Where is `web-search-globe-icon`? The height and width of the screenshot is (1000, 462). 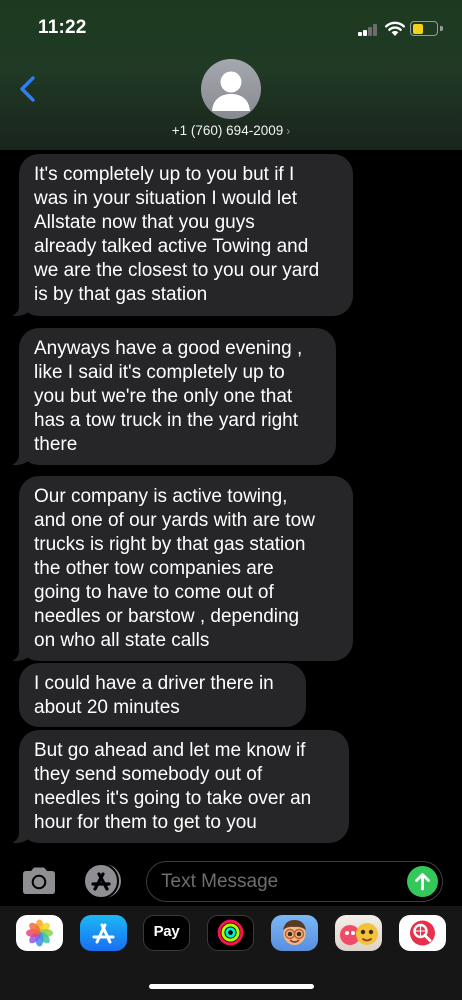 web-search-globe-icon is located at coordinates (422, 933).